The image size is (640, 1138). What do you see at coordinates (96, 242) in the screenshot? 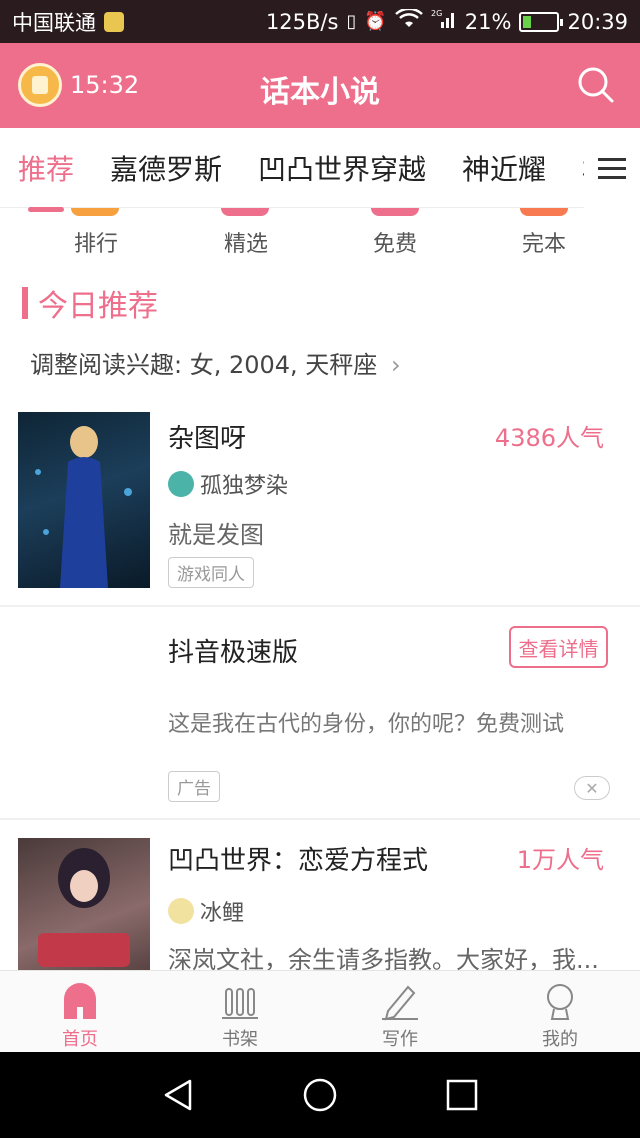
I see `quick-ranking: 排行` at bounding box center [96, 242].